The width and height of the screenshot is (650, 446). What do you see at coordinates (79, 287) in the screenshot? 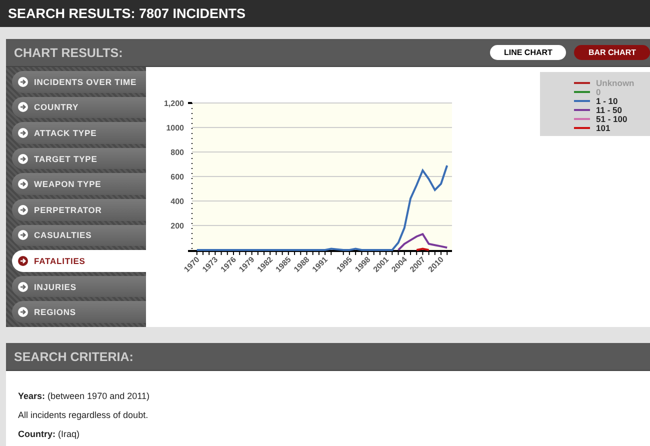
I see `sidebar-item: INJURIES` at bounding box center [79, 287].